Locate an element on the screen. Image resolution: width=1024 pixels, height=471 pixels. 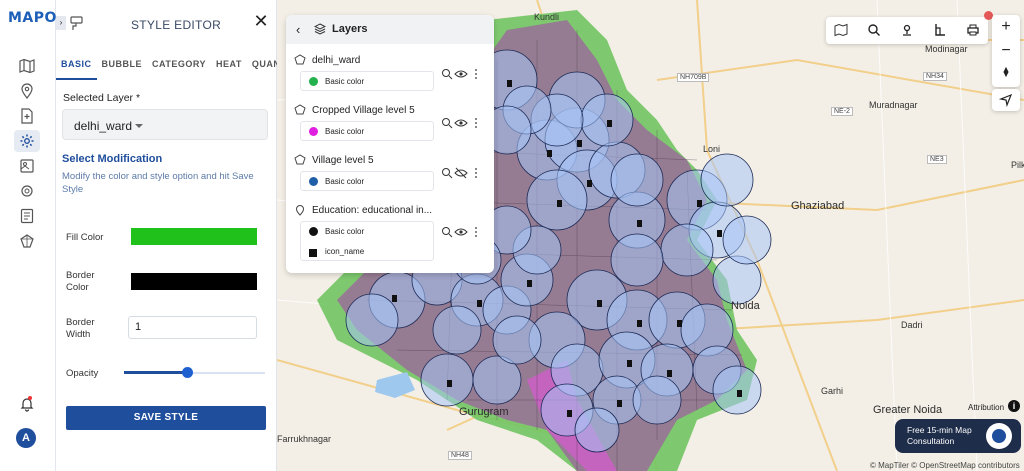
place-dadri: Dadri is located at coordinates (912, 325).